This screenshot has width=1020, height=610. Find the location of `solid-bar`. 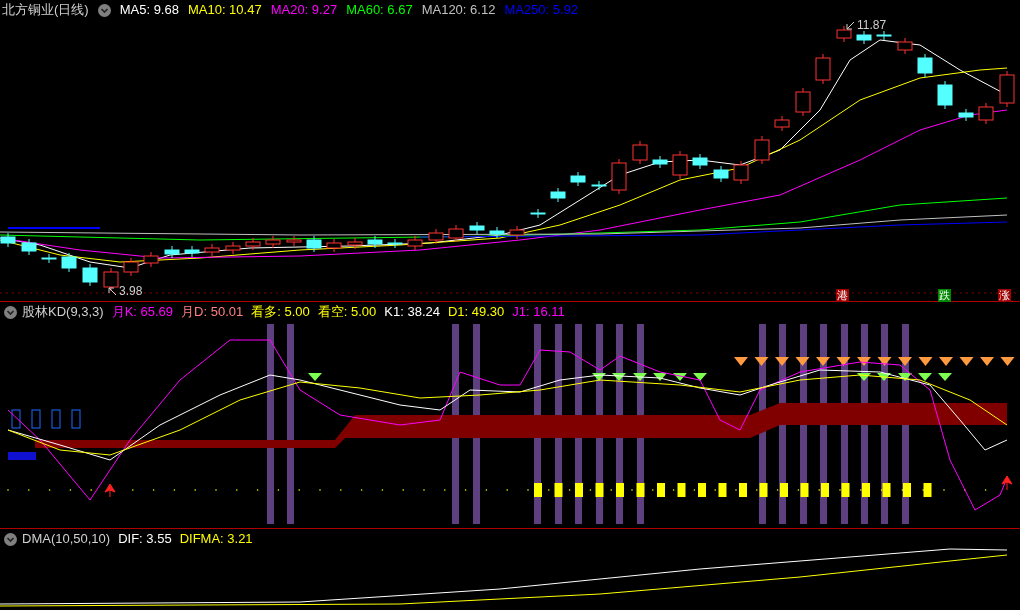

solid-bar is located at coordinates (22, 456).